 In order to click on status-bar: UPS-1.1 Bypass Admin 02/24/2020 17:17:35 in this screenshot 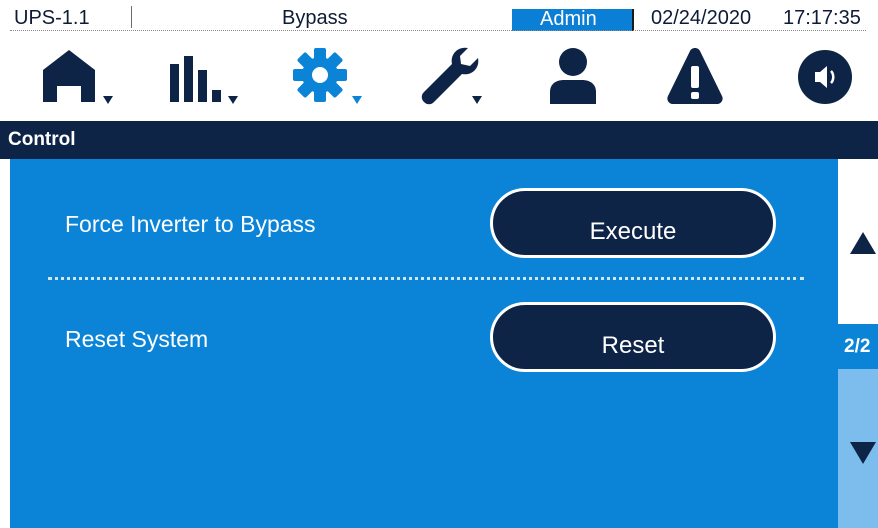, I will do `click(439, 17)`.